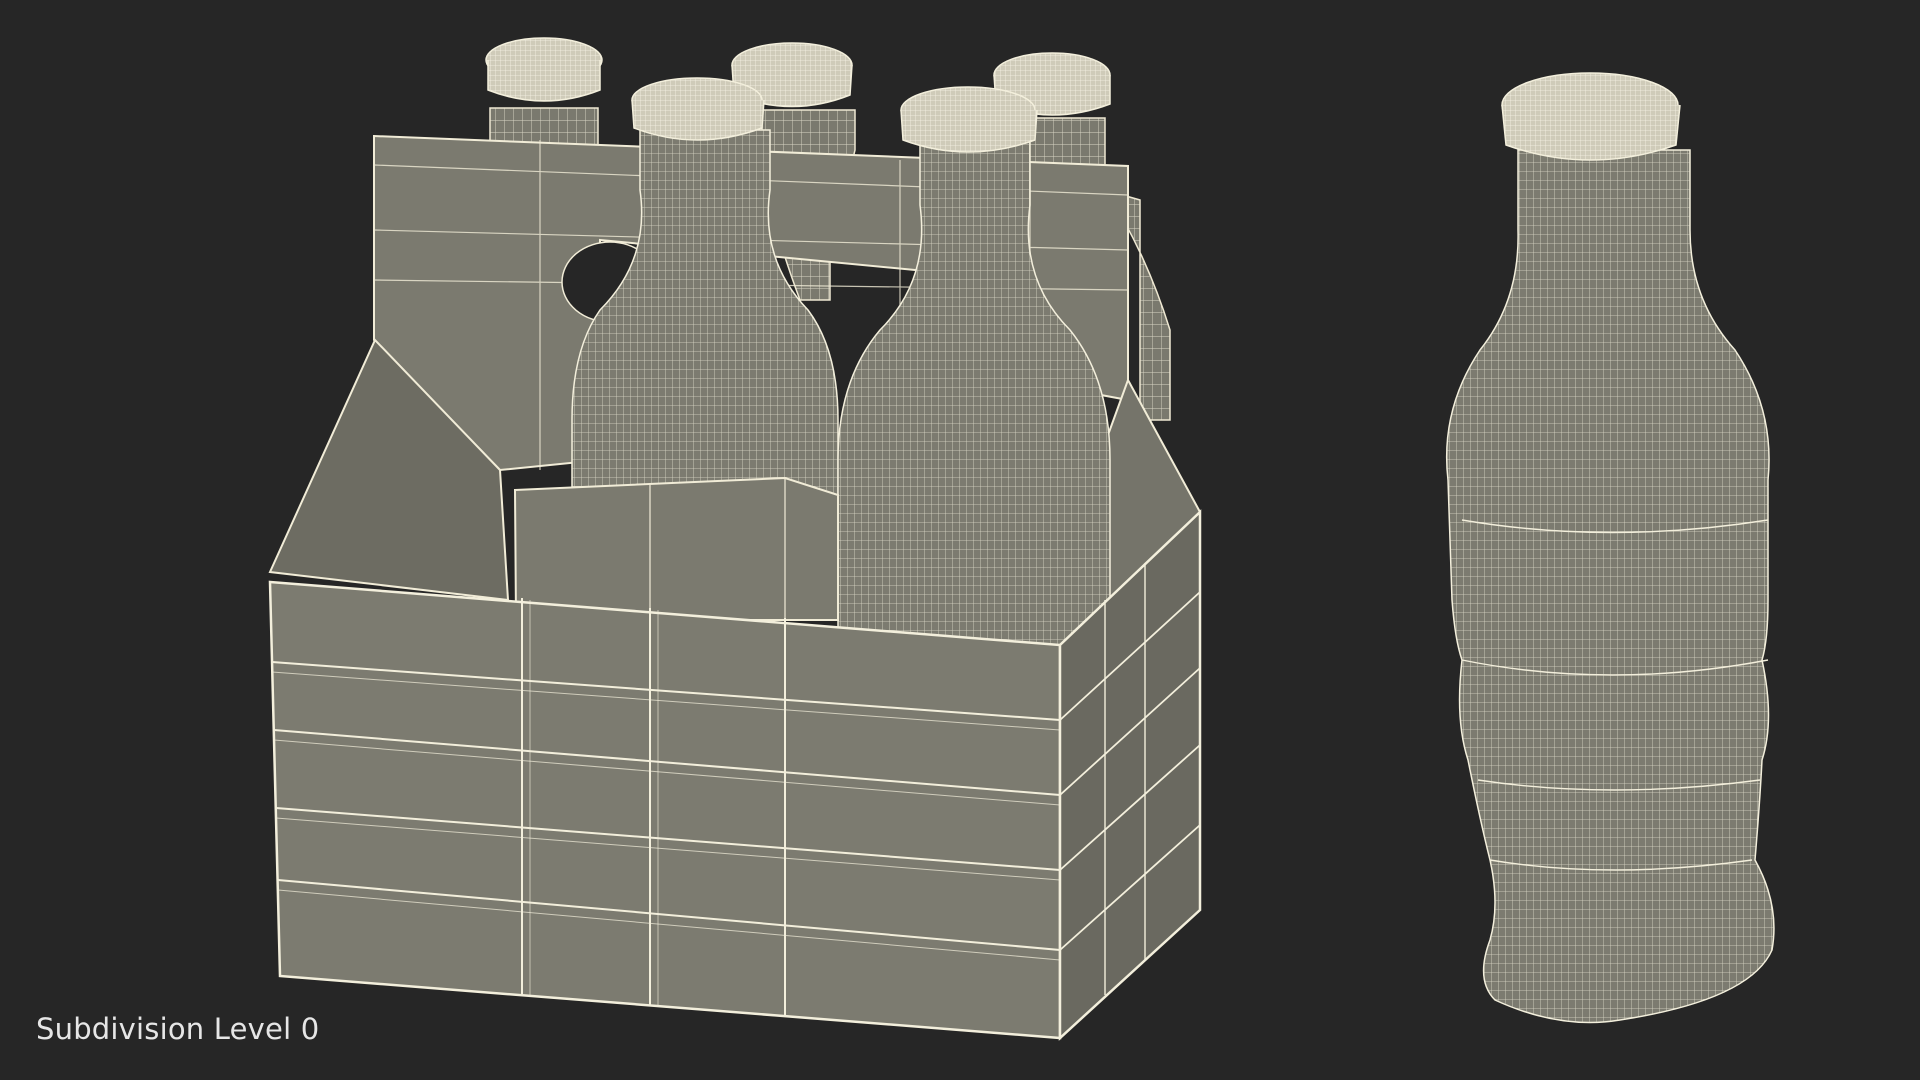 The height and width of the screenshot is (1080, 1920). What do you see at coordinates (676, 548) in the screenshot?
I see `inner-divider` at bounding box center [676, 548].